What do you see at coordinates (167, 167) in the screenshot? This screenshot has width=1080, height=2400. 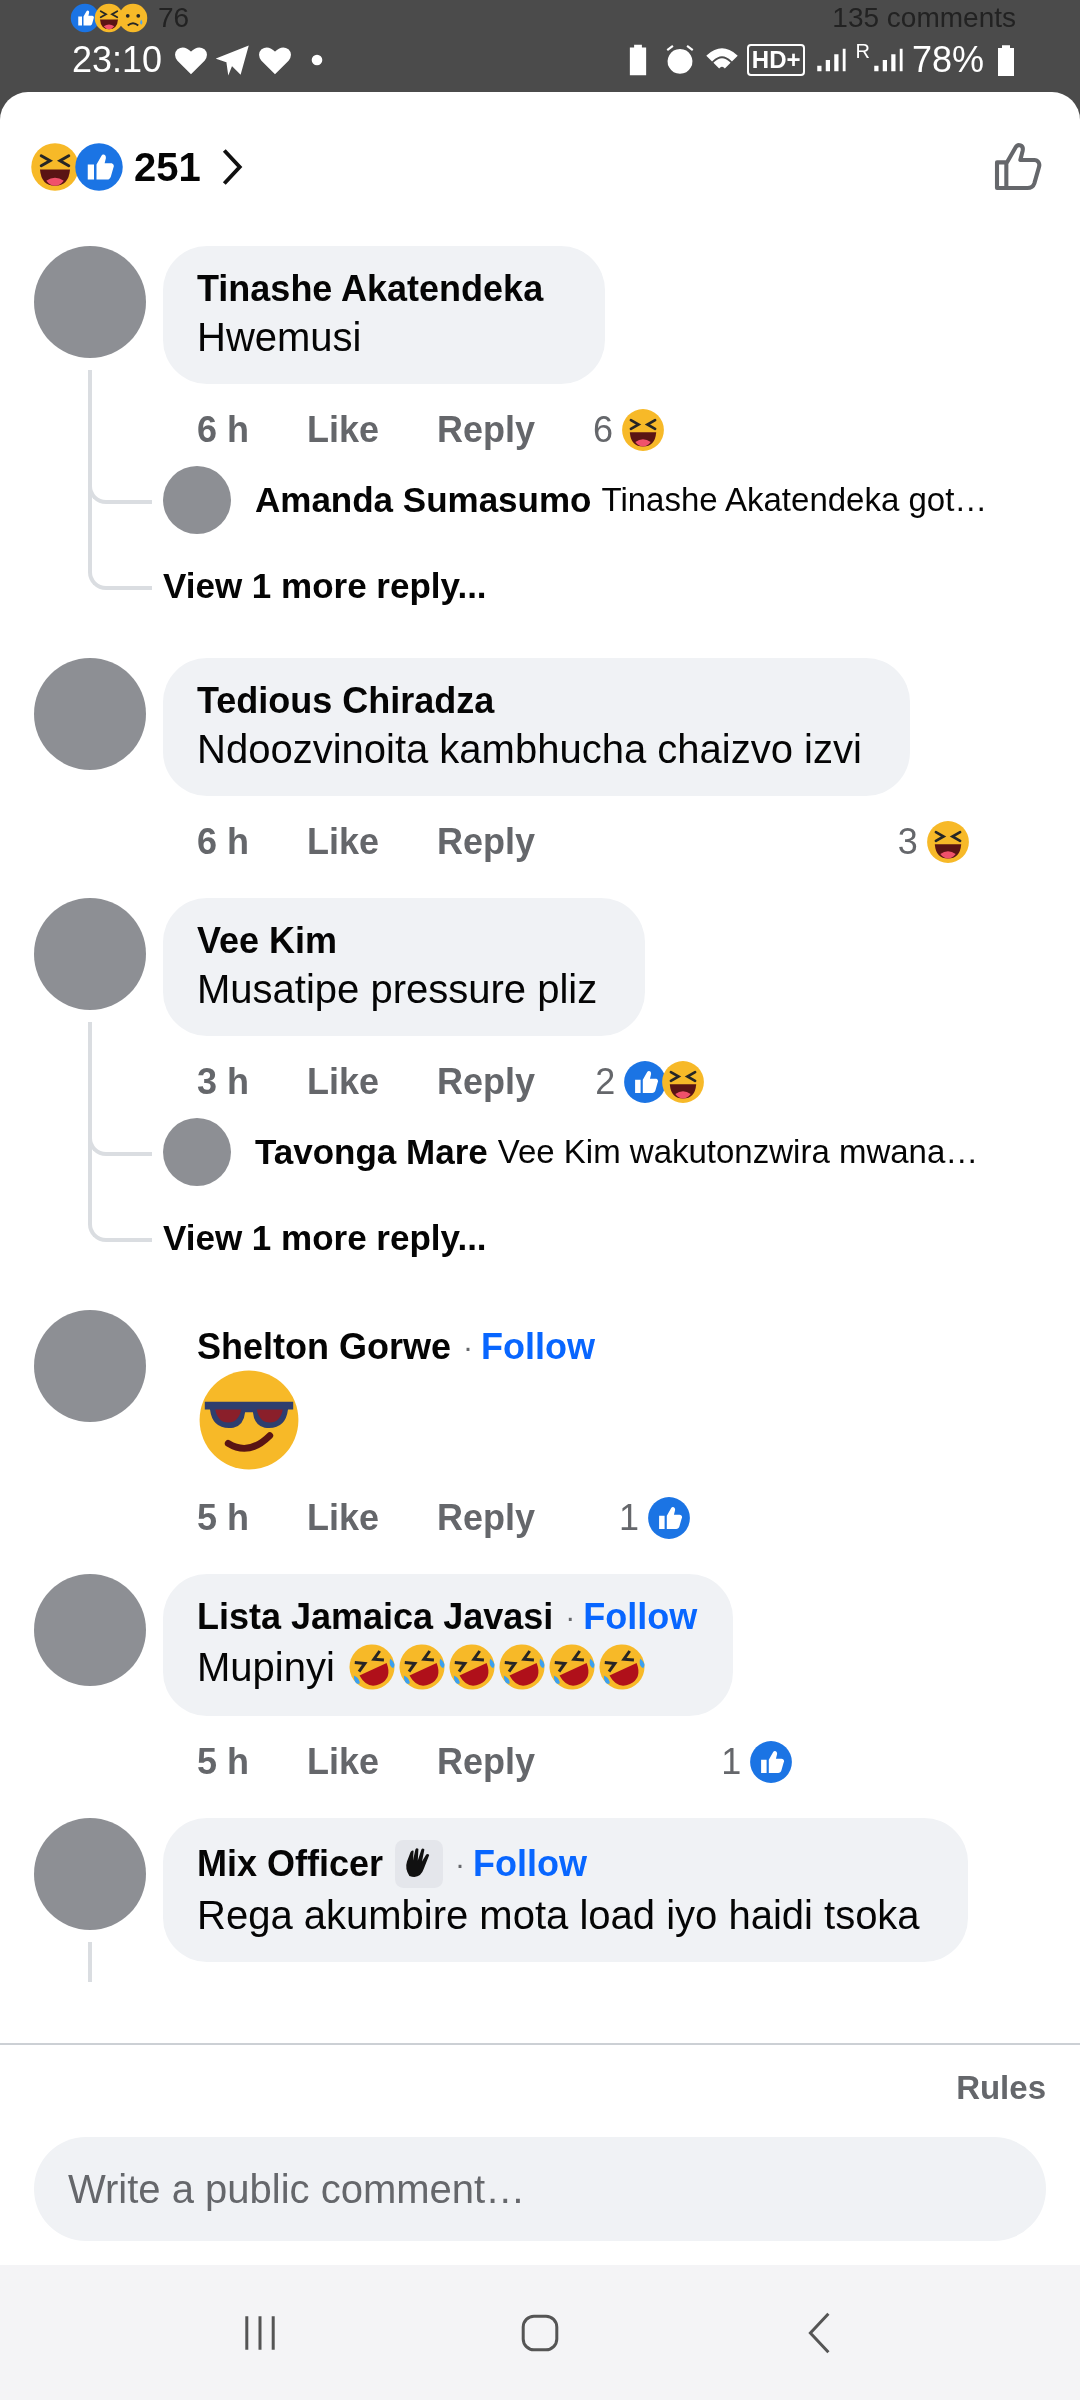 I see `reaction-count: 251` at bounding box center [167, 167].